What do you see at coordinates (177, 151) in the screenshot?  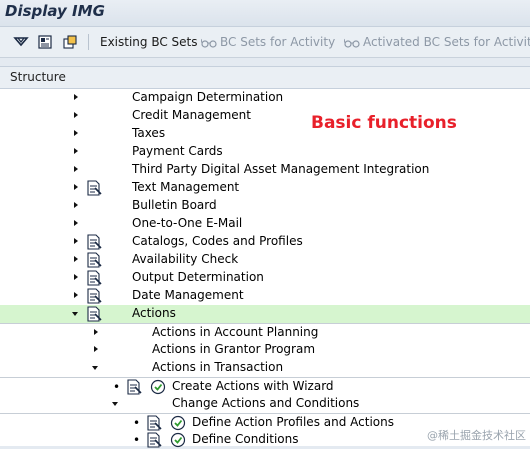 I see `tree-node-label: Payment Cards` at bounding box center [177, 151].